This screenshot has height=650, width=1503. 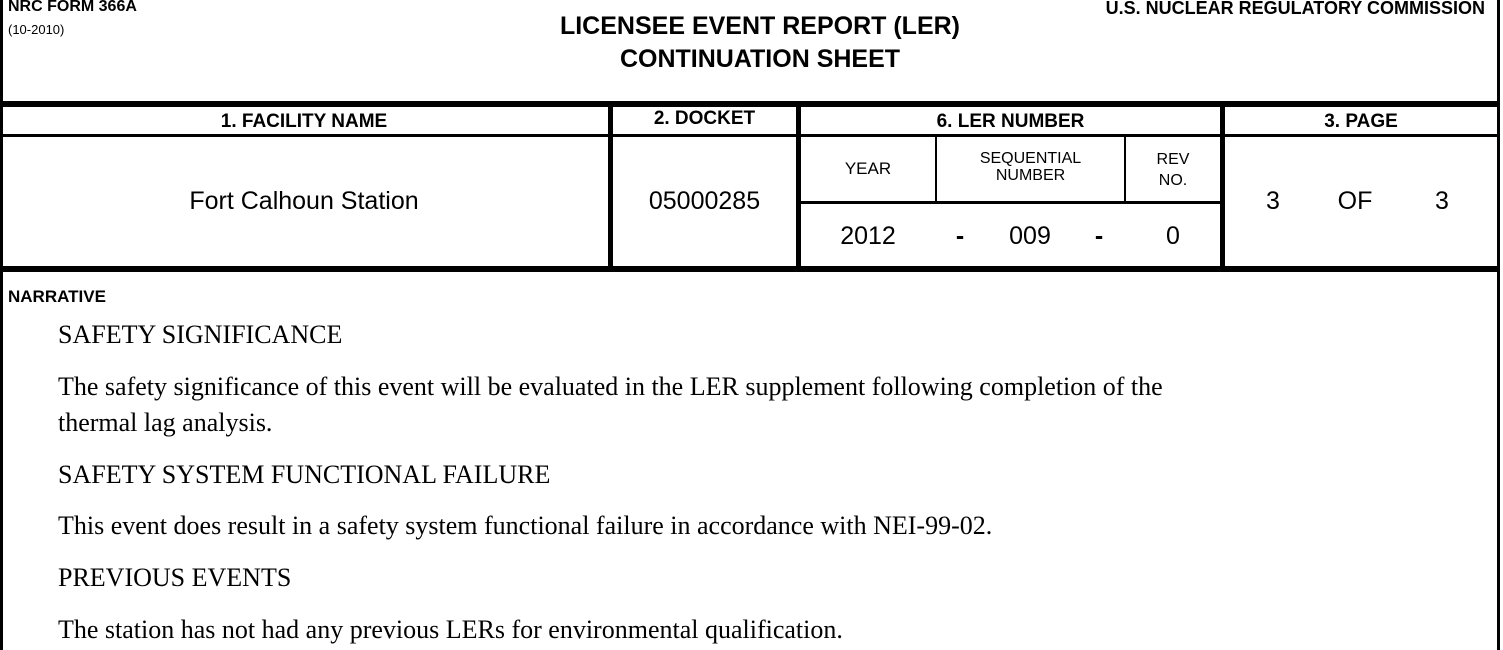 I want to click on narrative-label: NARRATIVE, so click(x=57, y=296).